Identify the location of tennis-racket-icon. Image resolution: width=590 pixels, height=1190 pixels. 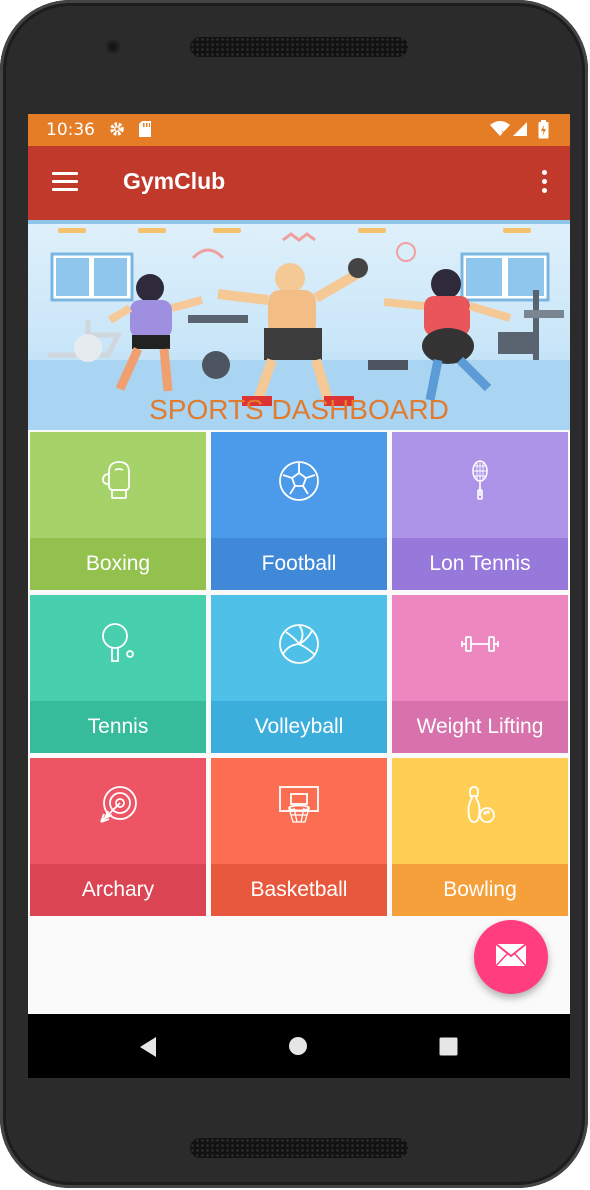
(480, 481).